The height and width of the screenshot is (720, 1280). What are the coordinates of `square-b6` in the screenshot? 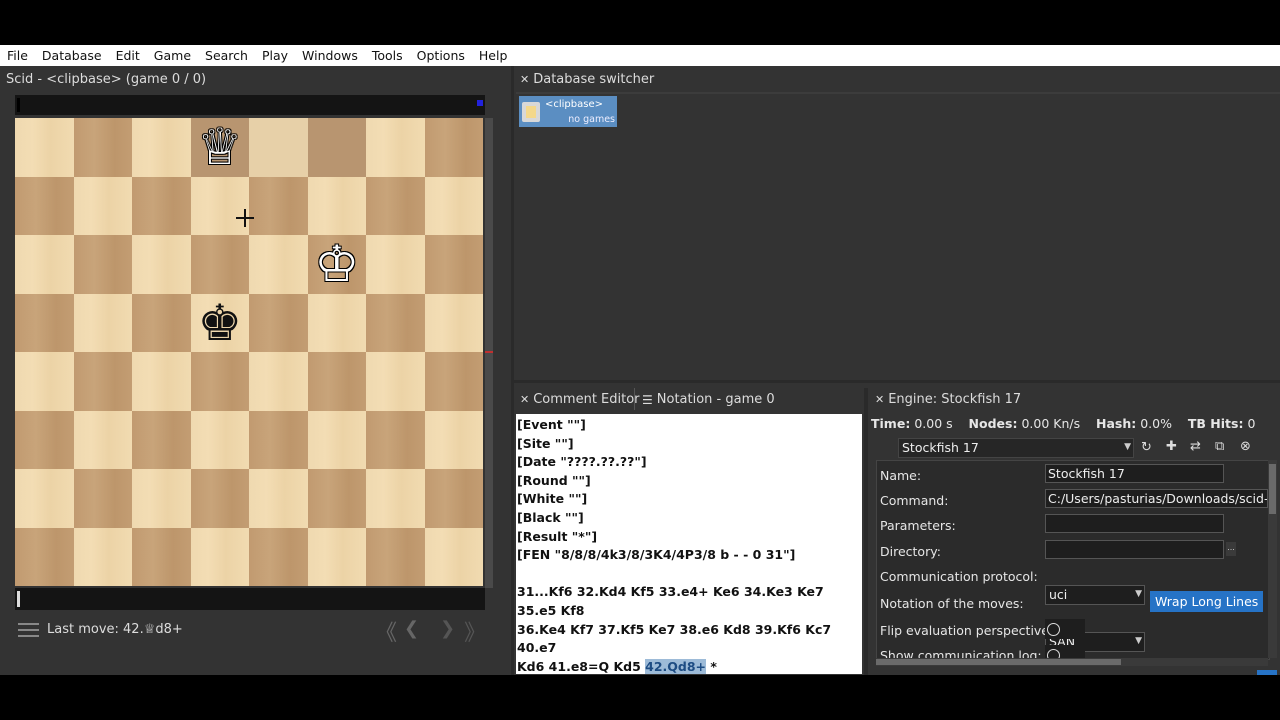 It's located at (102, 264).